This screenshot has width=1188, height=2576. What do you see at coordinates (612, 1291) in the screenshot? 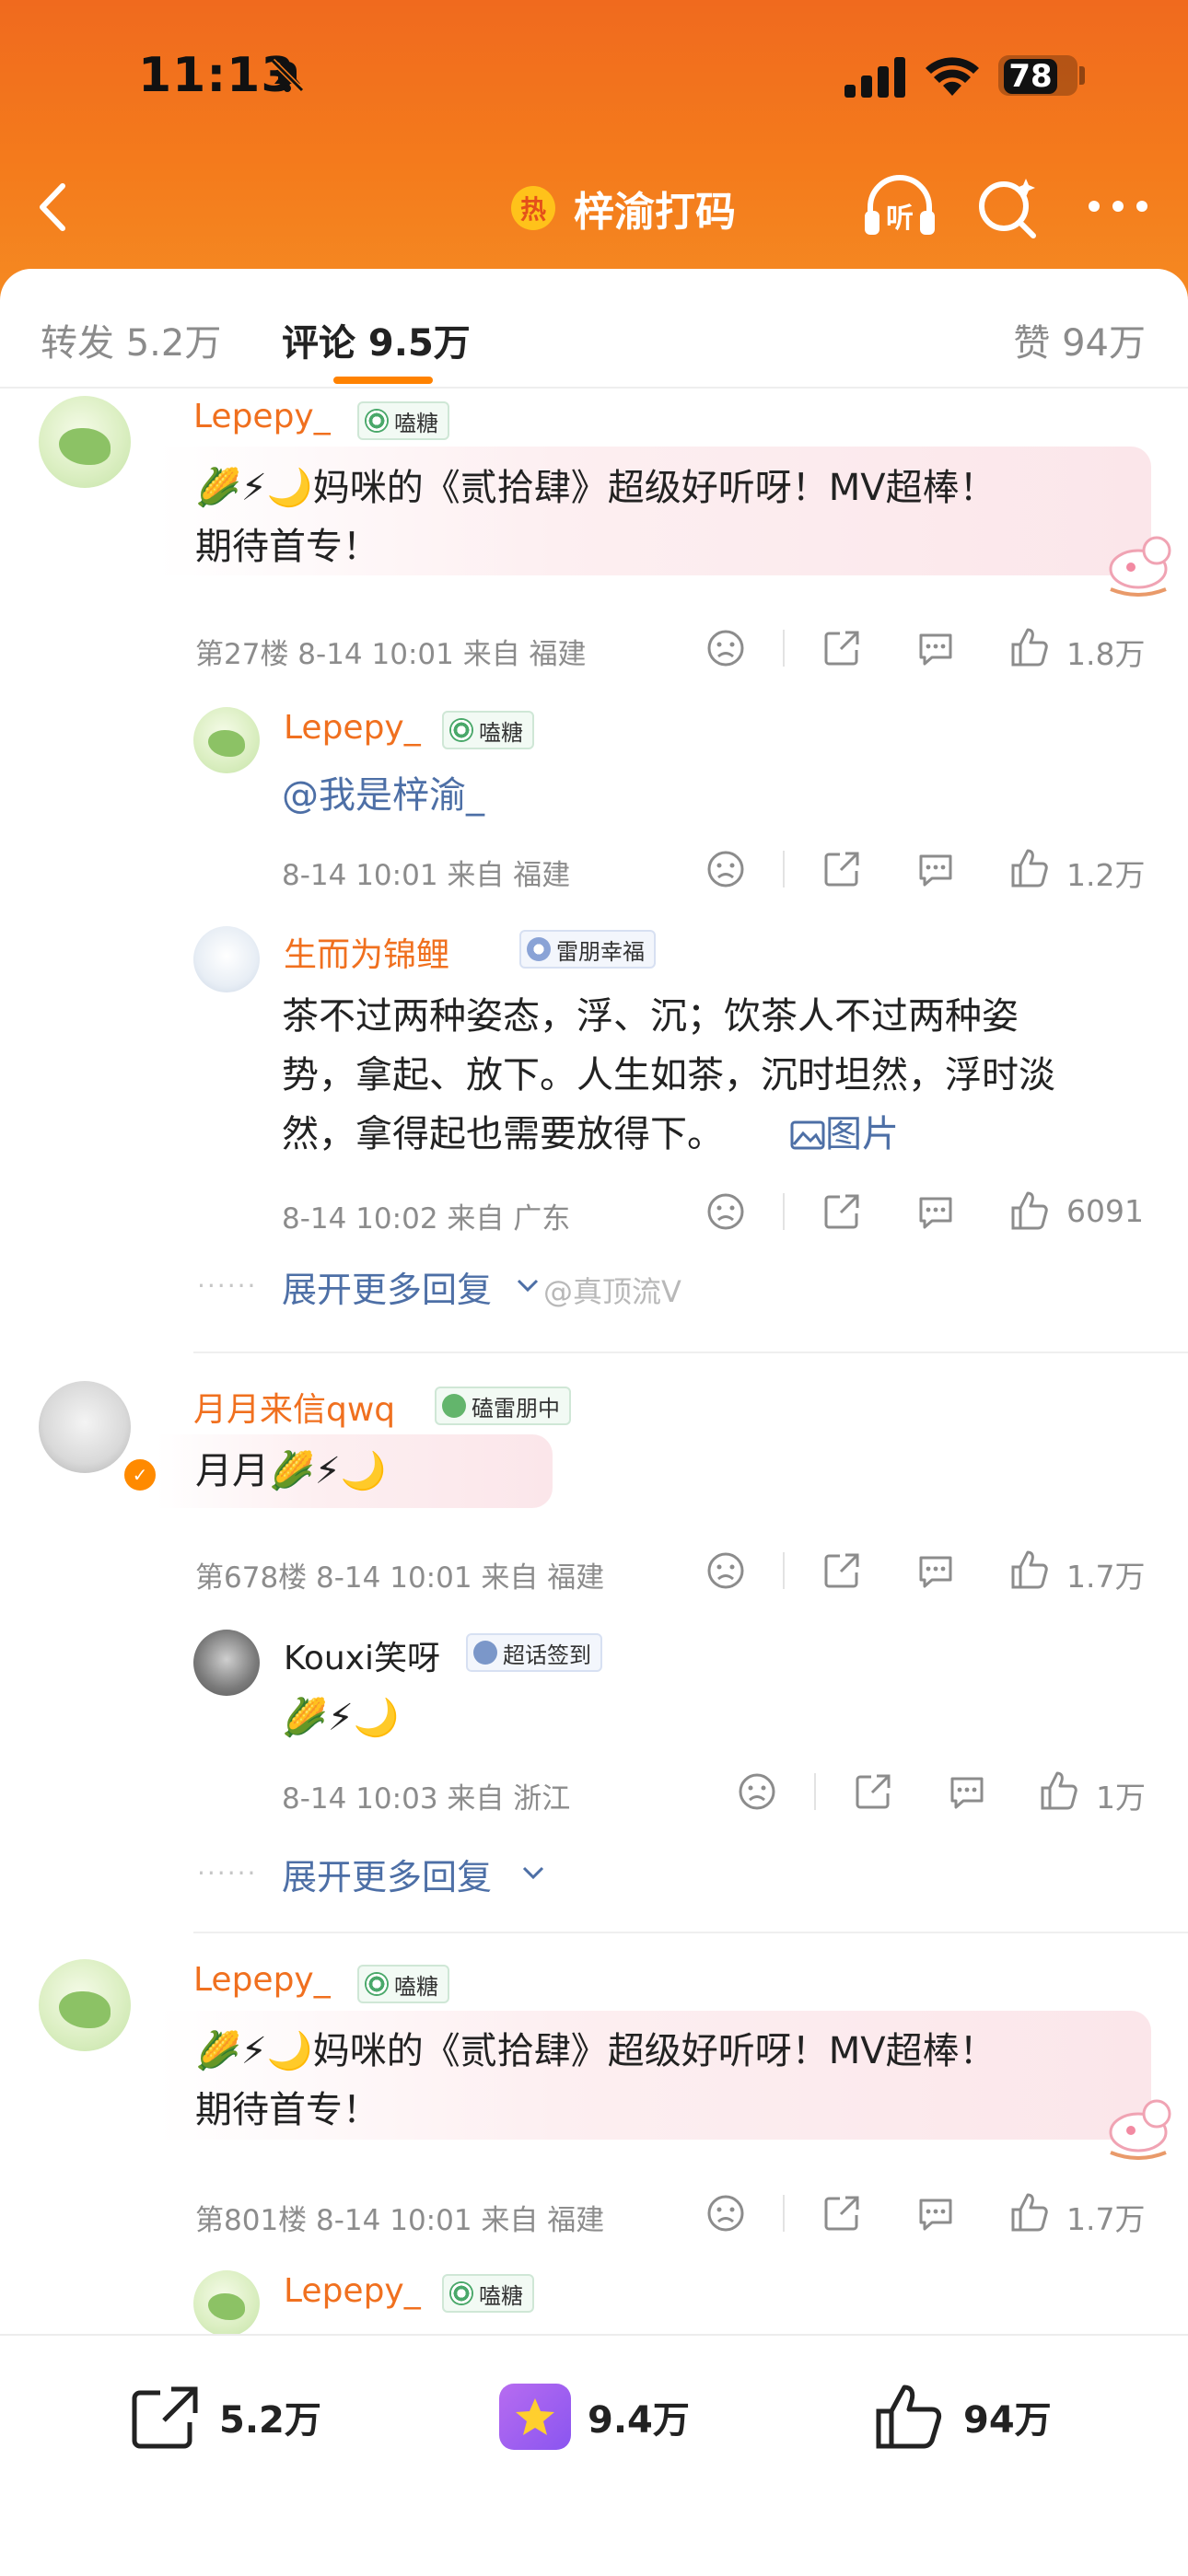
I see `watermark: @真顶流V` at bounding box center [612, 1291].